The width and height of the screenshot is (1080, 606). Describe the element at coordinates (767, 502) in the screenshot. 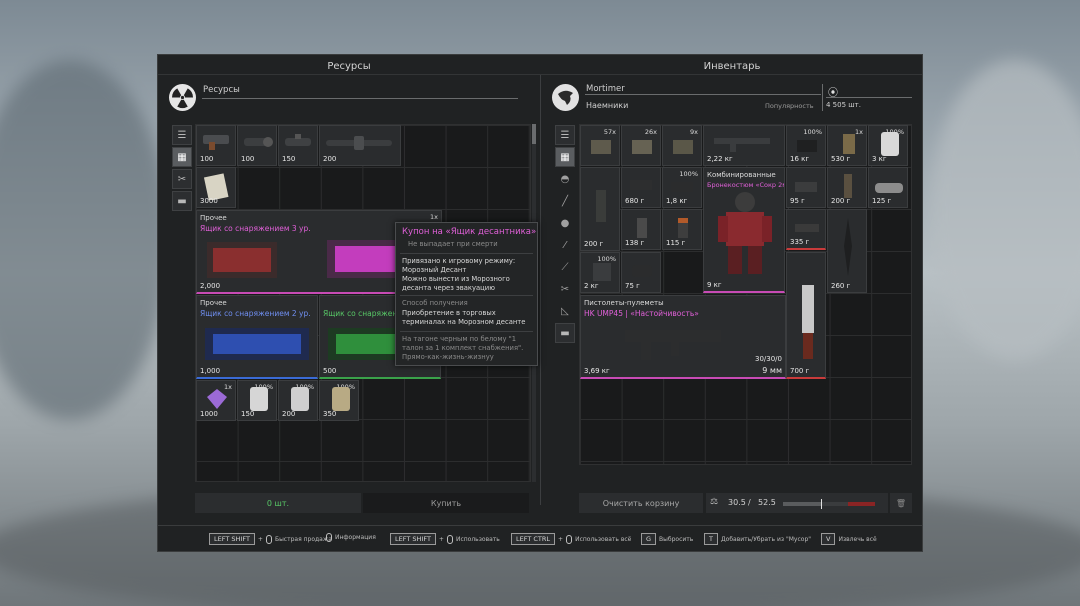

I see `weight-max: 52.5` at that location.